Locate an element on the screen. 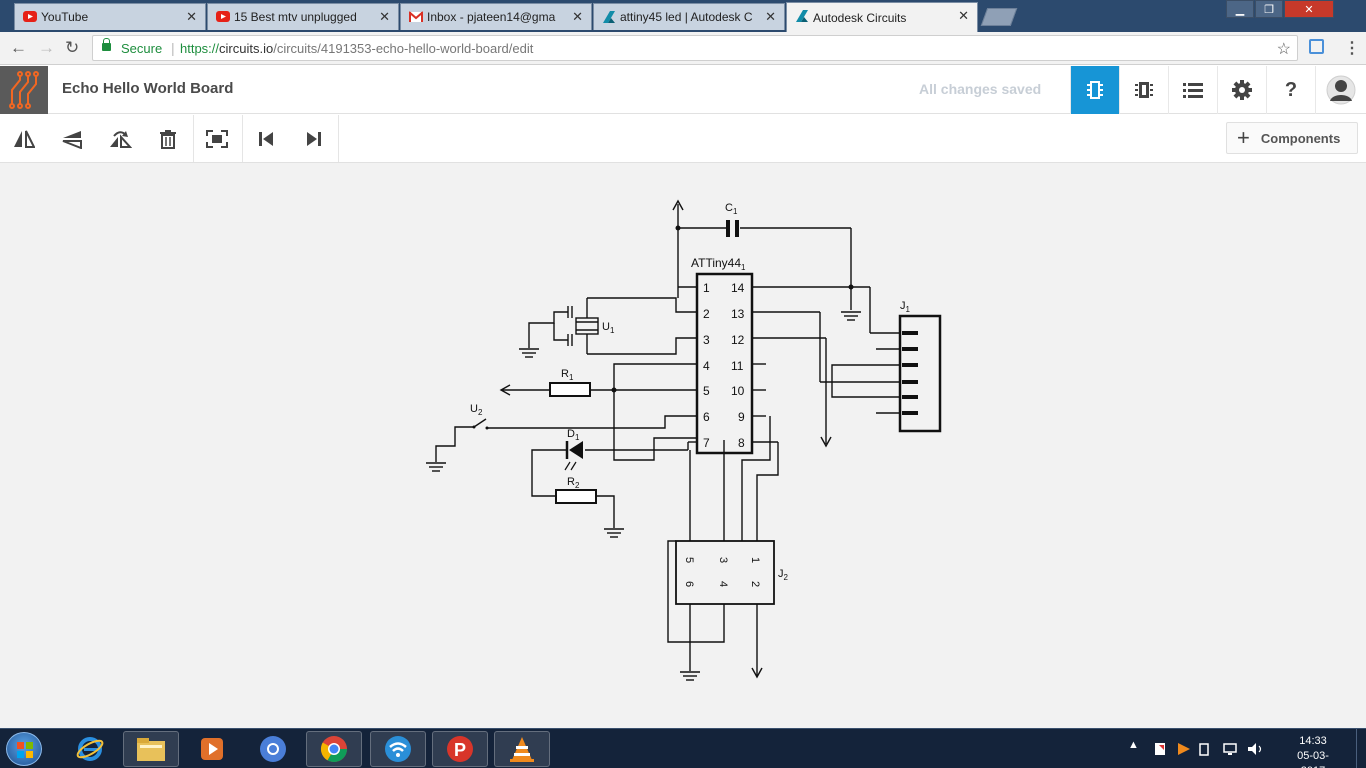 The image size is (1366, 768). c1-label: C1 is located at coordinates (731, 209).